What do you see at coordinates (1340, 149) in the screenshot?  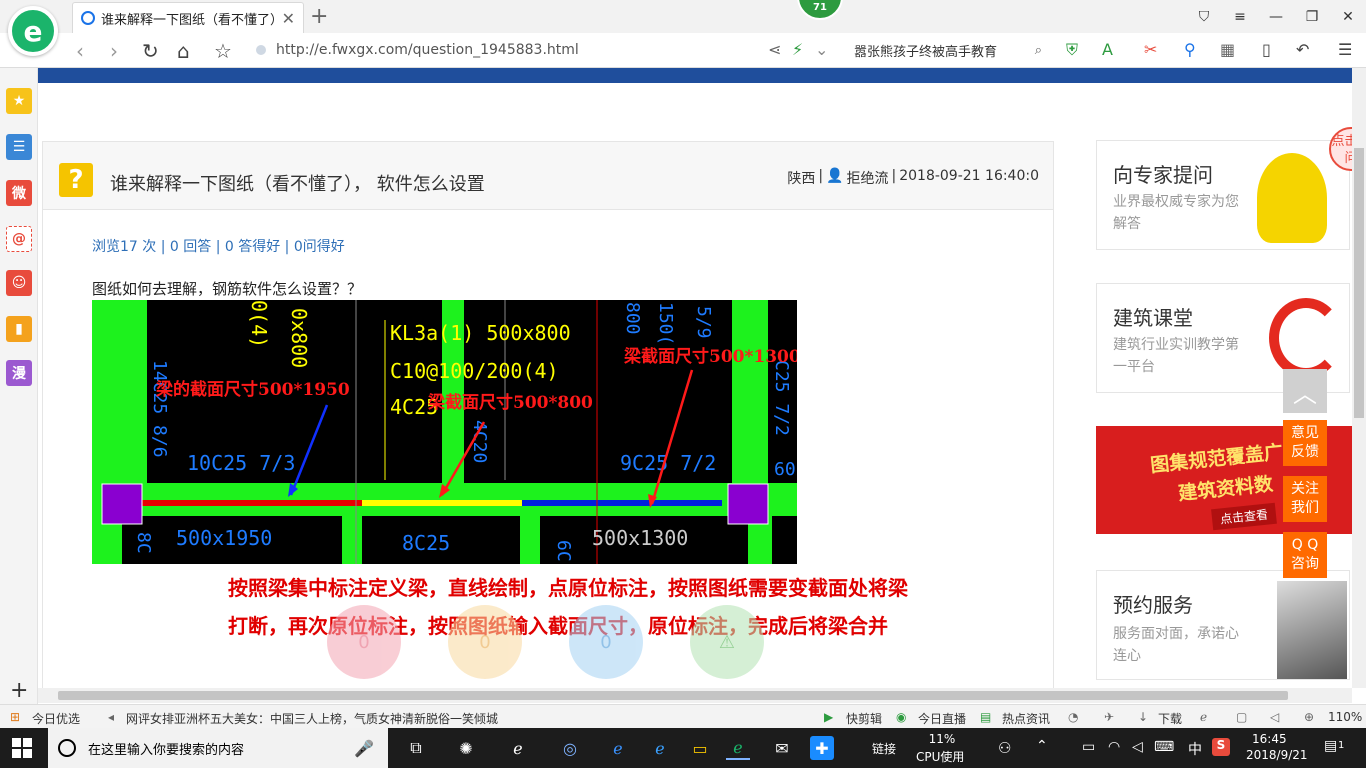 I see `ask-bubble: 点击提问` at bounding box center [1340, 149].